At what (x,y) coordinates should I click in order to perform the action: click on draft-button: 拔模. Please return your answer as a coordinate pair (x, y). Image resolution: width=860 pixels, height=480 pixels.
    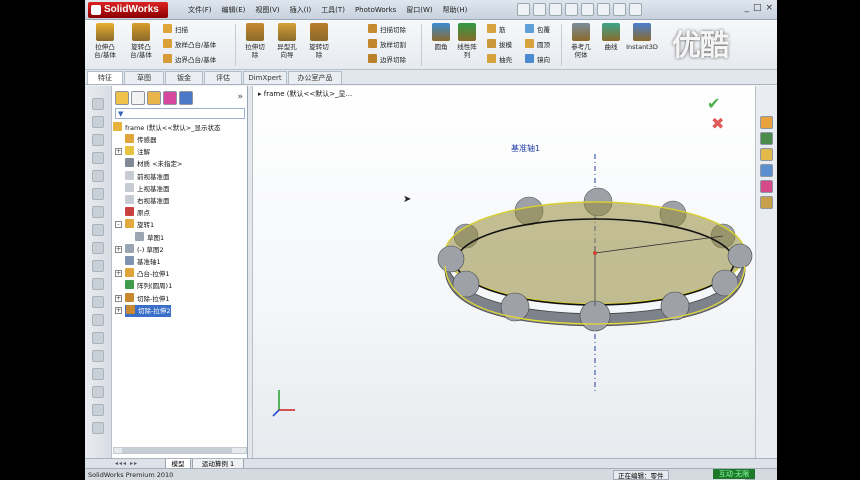
    Looking at the image, I should click on (499, 44).